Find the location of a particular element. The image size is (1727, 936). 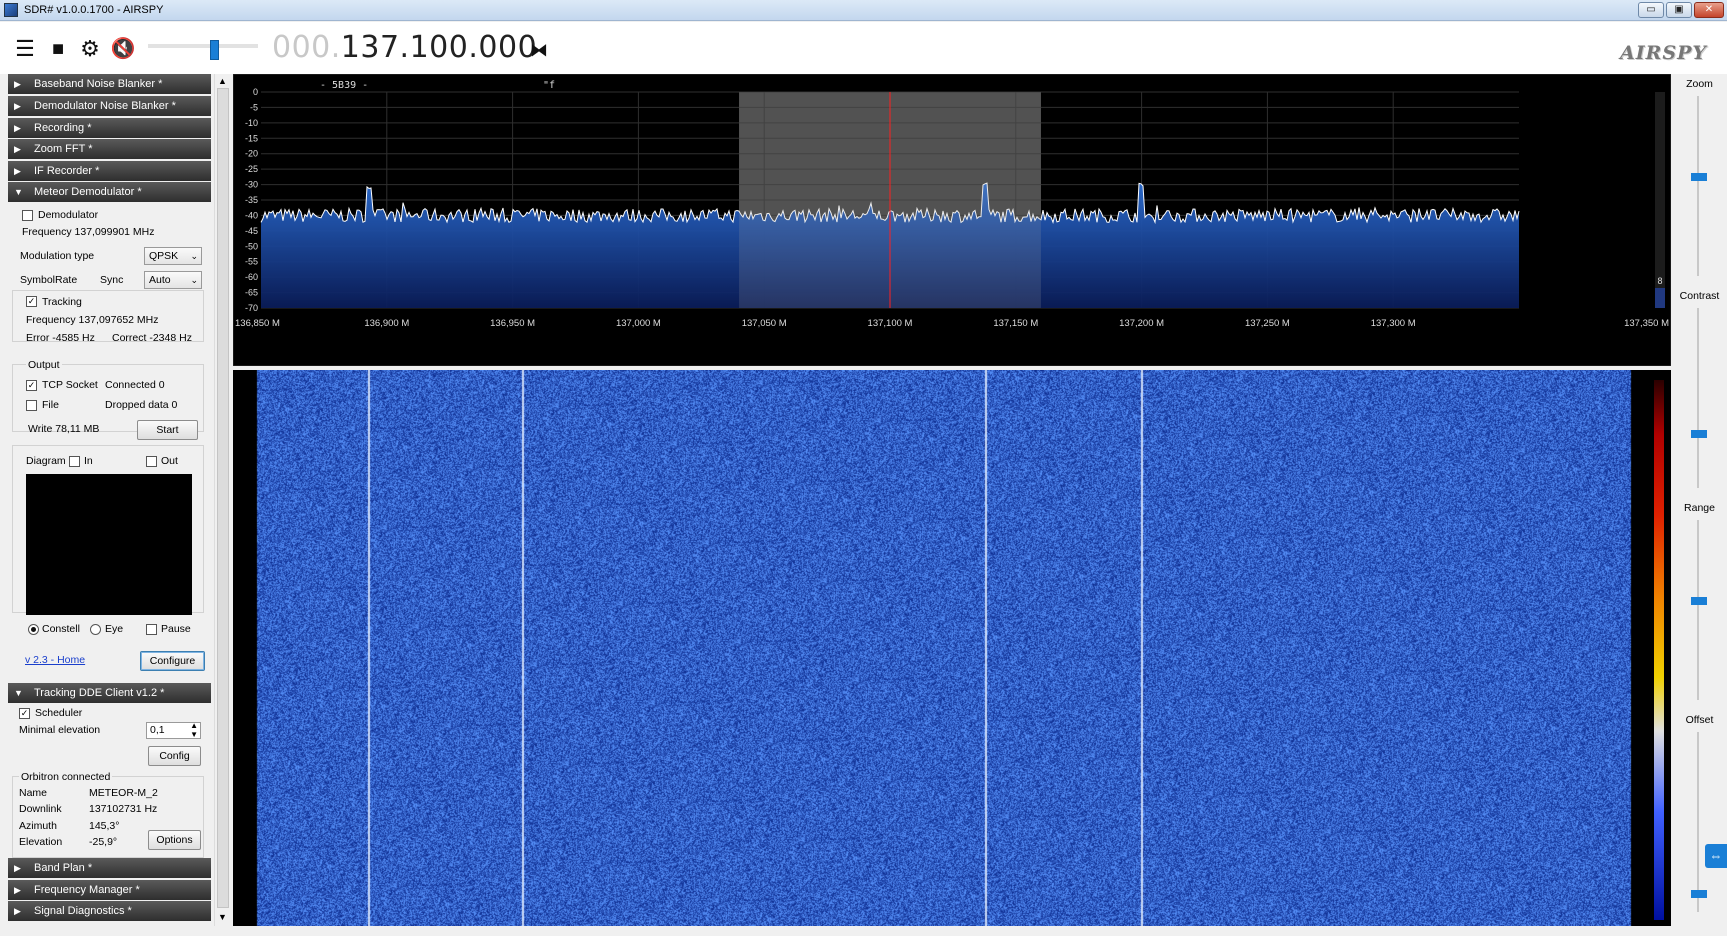

x-tick-label: 137,300 M is located at coordinates (1393, 323).